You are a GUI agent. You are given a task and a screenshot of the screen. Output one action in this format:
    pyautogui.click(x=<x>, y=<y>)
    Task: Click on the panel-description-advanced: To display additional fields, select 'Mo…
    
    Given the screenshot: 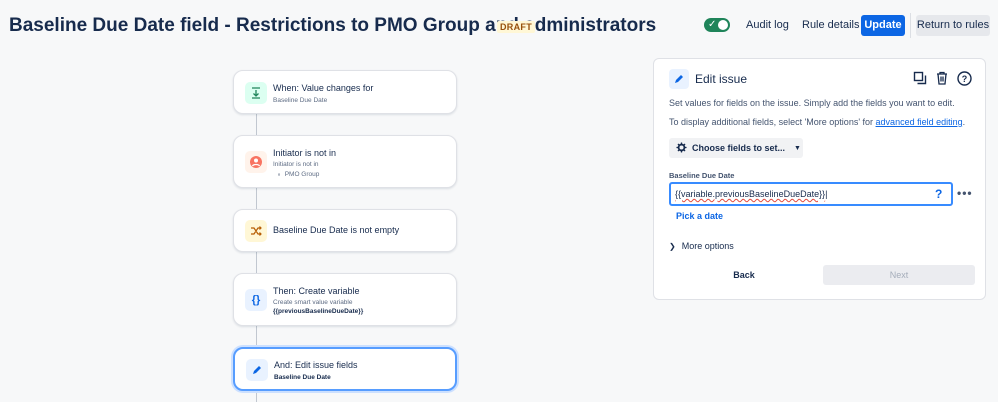 What is the action you would take?
    pyautogui.click(x=817, y=122)
    